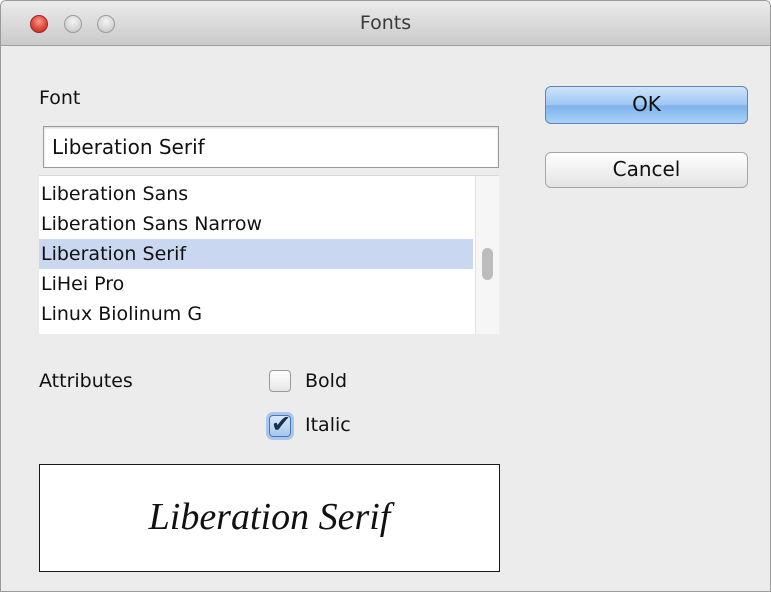  Describe the element at coordinates (256, 194) in the screenshot. I see `list-item: Liberation Sans` at that location.